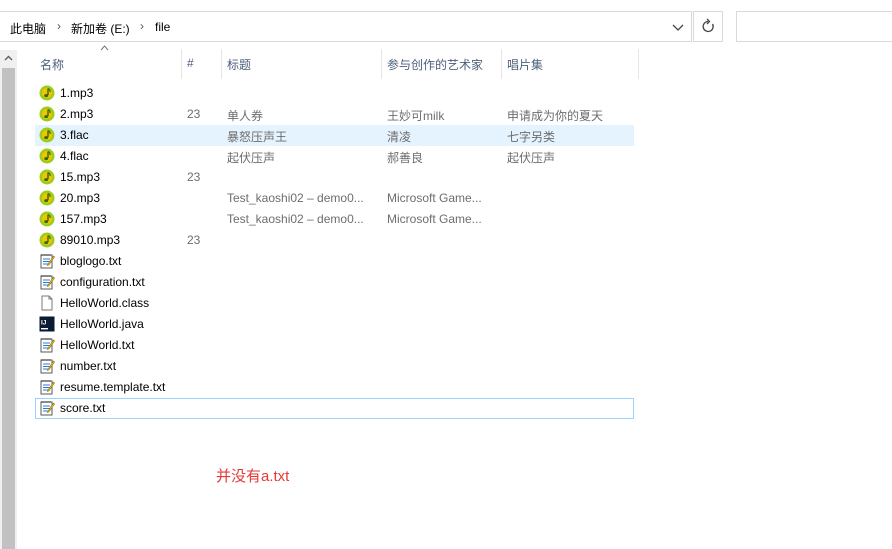 The width and height of the screenshot is (892, 549). What do you see at coordinates (251, 158) in the screenshot?
I see `file-title: 起伏压声` at bounding box center [251, 158].